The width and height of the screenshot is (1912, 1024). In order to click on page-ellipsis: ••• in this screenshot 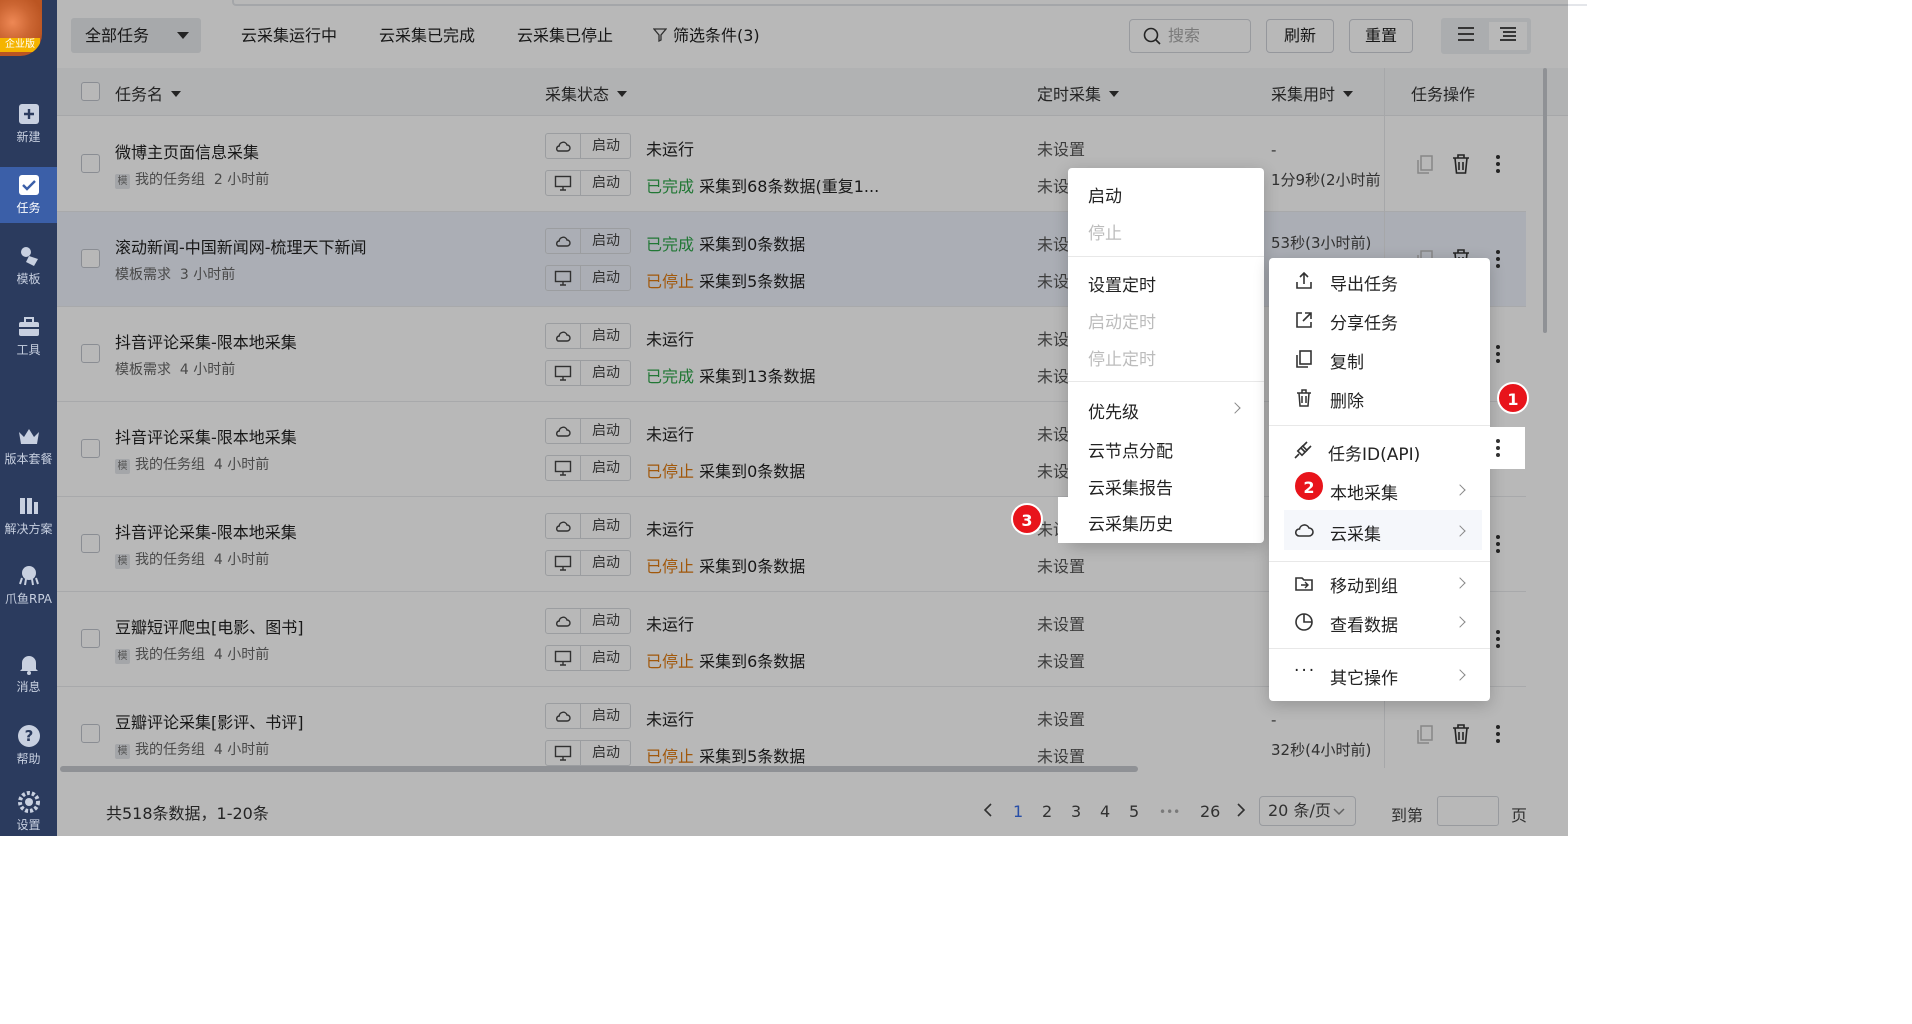, I will do `click(1169, 812)`.